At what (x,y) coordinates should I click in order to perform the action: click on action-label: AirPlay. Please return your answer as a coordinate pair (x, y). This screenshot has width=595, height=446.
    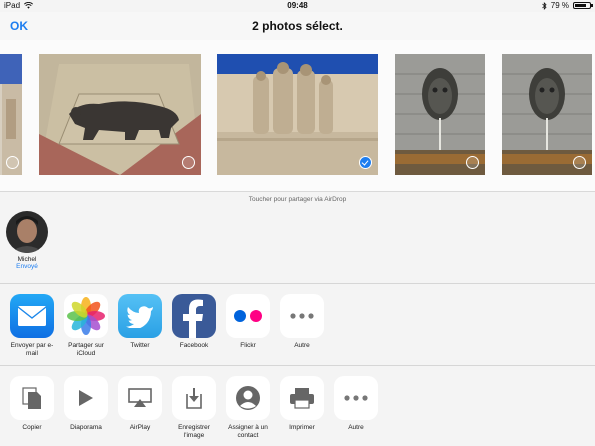
    Looking at the image, I should click on (140, 427).